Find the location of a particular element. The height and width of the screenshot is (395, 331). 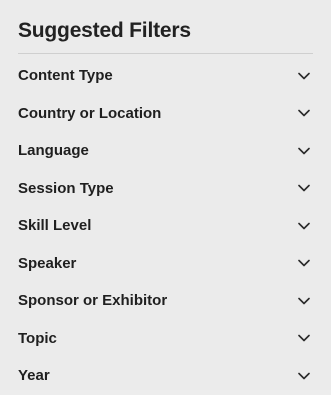

panel-title: Suggested Filters is located at coordinates (104, 30).